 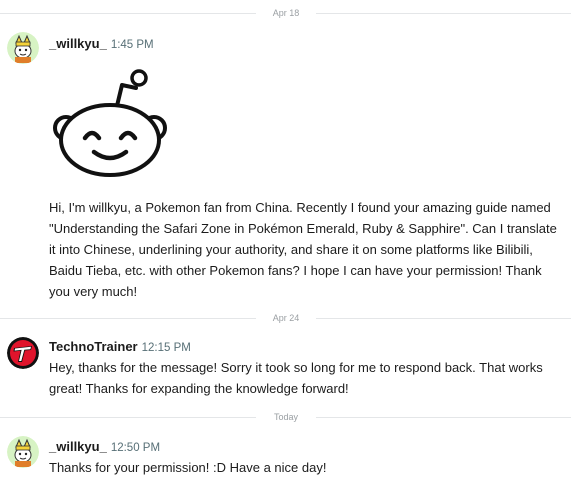 What do you see at coordinates (135, 448) in the screenshot?
I see `timestamp: 12:50 PM` at bounding box center [135, 448].